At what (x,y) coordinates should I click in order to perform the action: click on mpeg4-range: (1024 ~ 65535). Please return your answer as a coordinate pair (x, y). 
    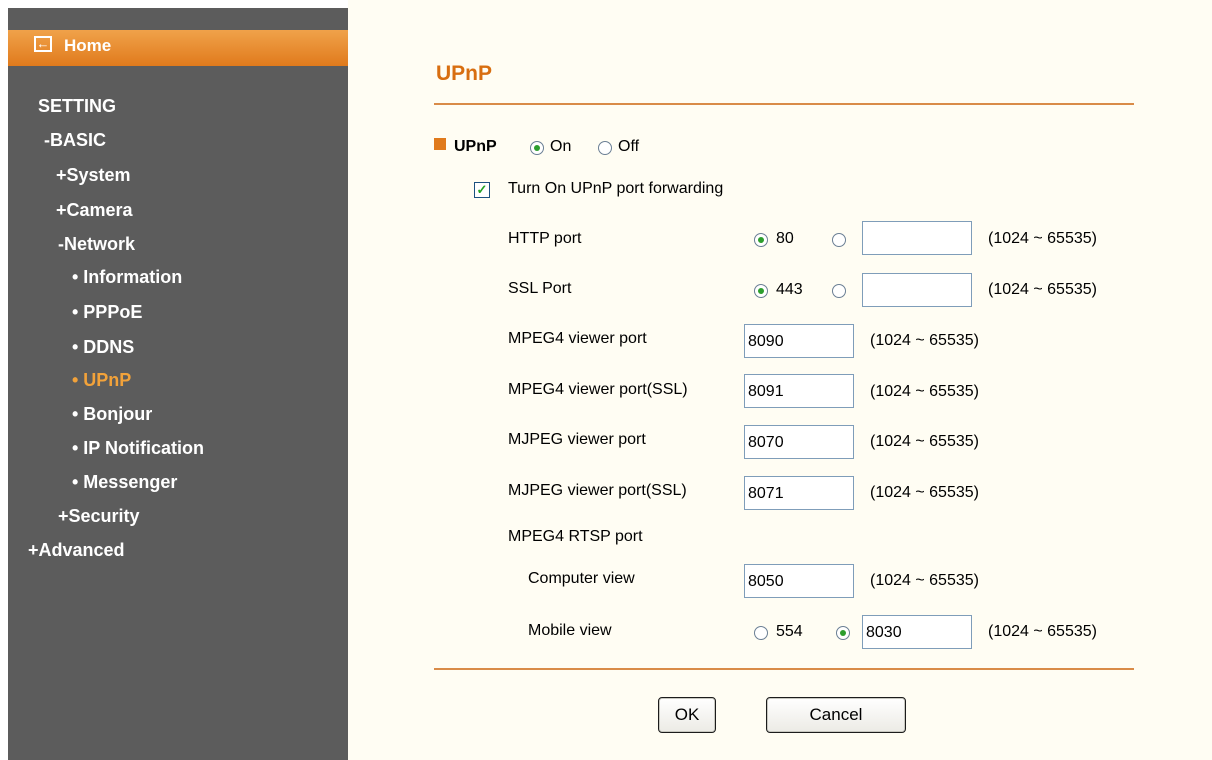
    Looking at the image, I should click on (924, 340).